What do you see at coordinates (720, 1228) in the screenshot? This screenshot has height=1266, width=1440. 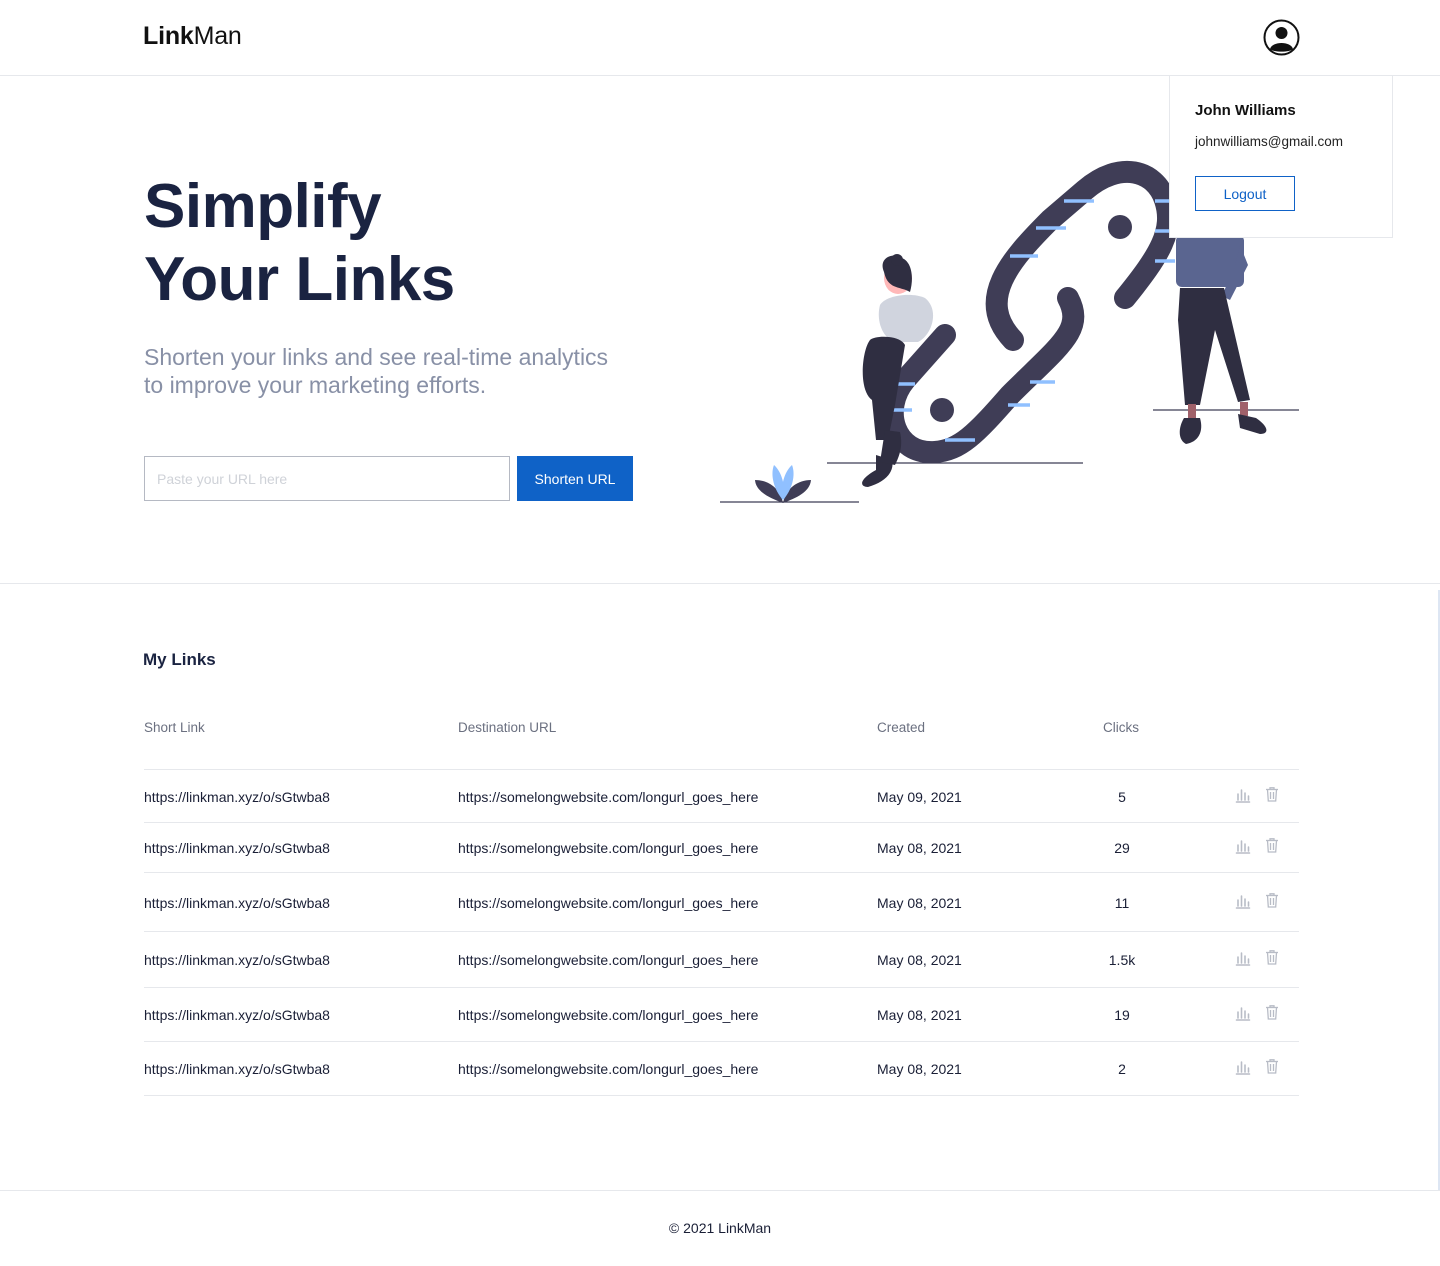 I see `footer-copyright: © 2021 LinkMan` at bounding box center [720, 1228].